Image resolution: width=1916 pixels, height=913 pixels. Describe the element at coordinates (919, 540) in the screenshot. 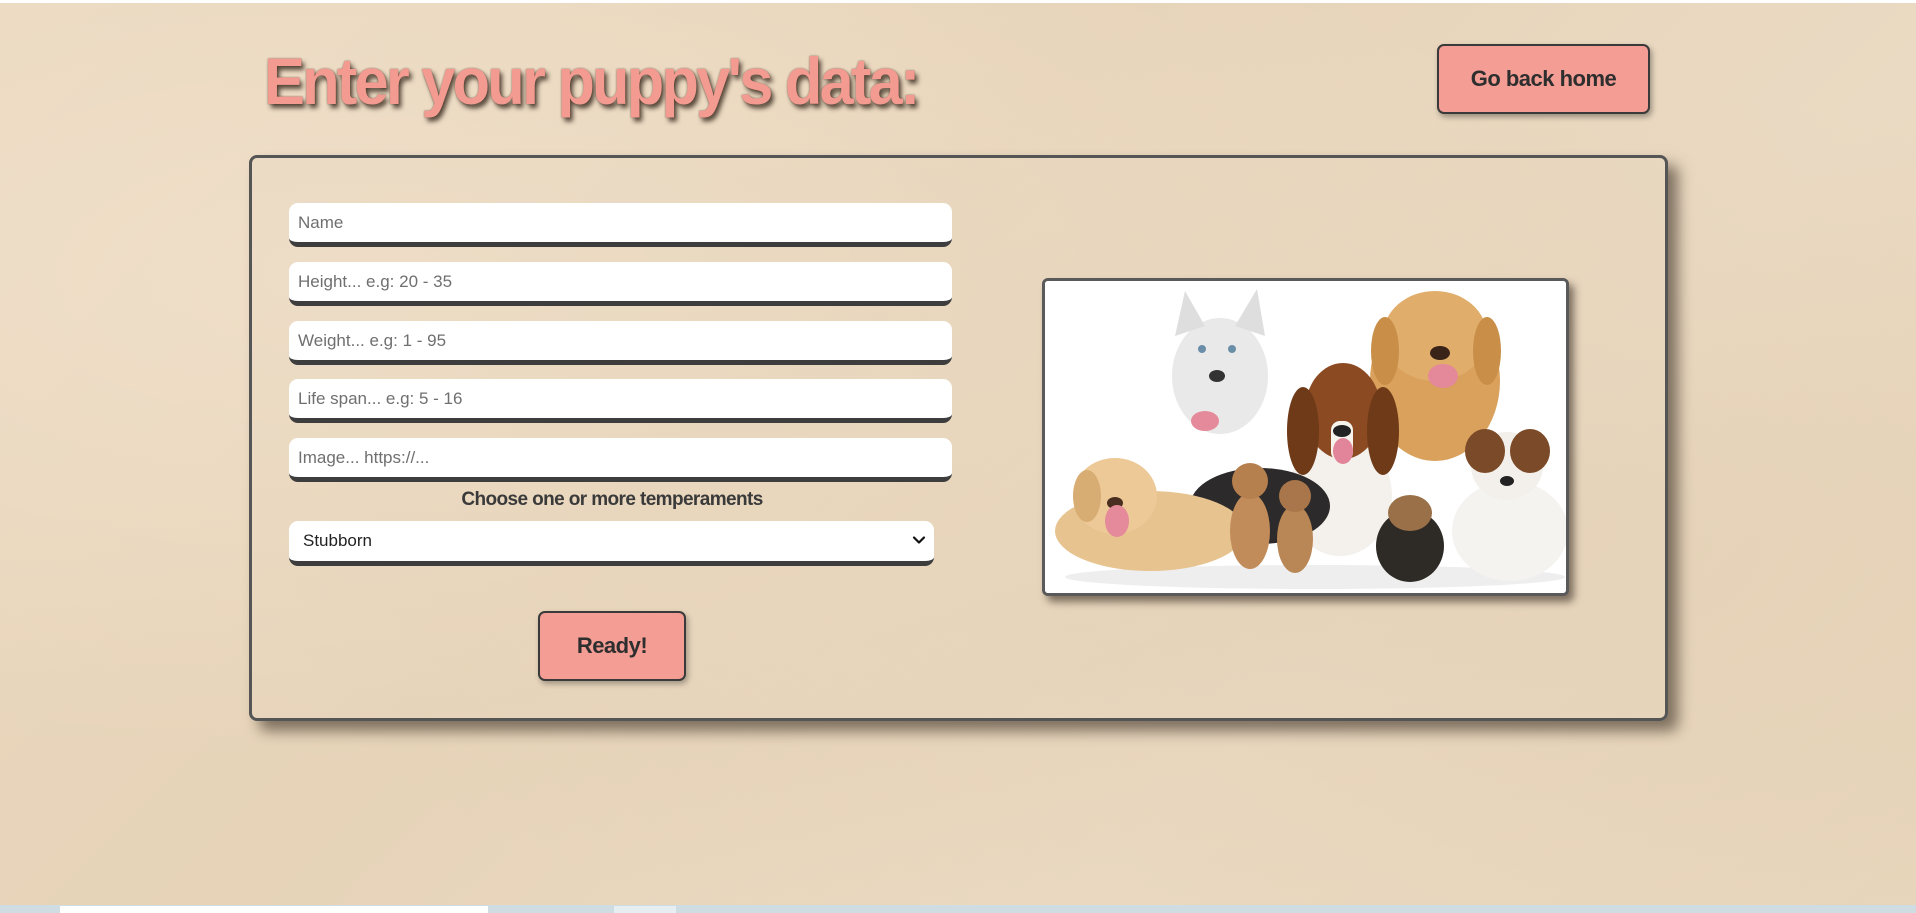

I see `chevron-down-icon` at that location.